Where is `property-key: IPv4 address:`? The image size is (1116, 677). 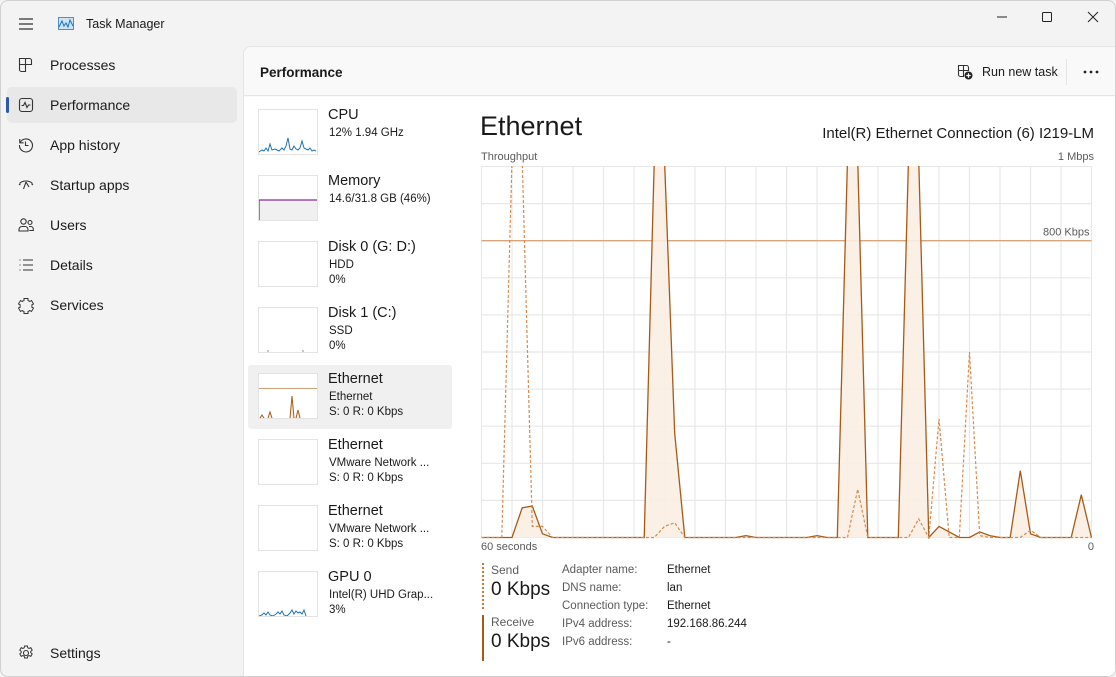
property-key: IPv4 address: is located at coordinates (597, 624).